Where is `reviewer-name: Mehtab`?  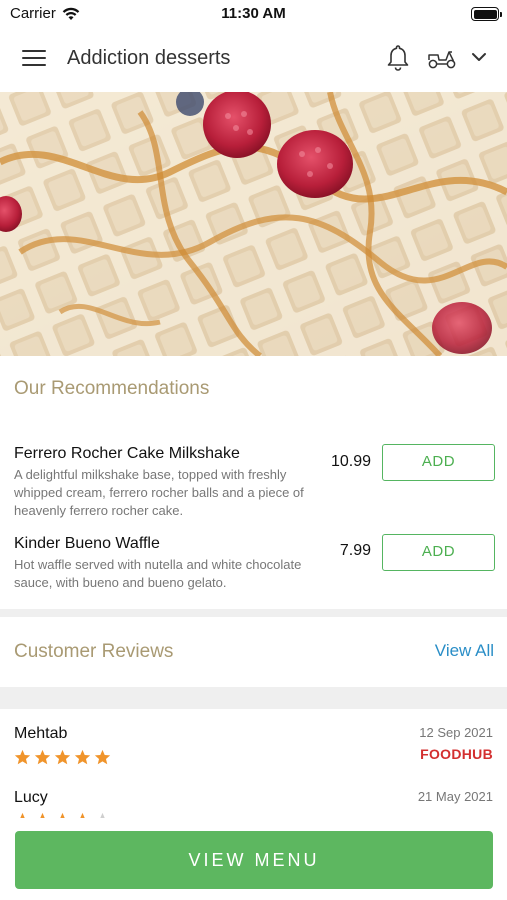
reviewer-name: Mehtab is located at coordinates (41, 733).